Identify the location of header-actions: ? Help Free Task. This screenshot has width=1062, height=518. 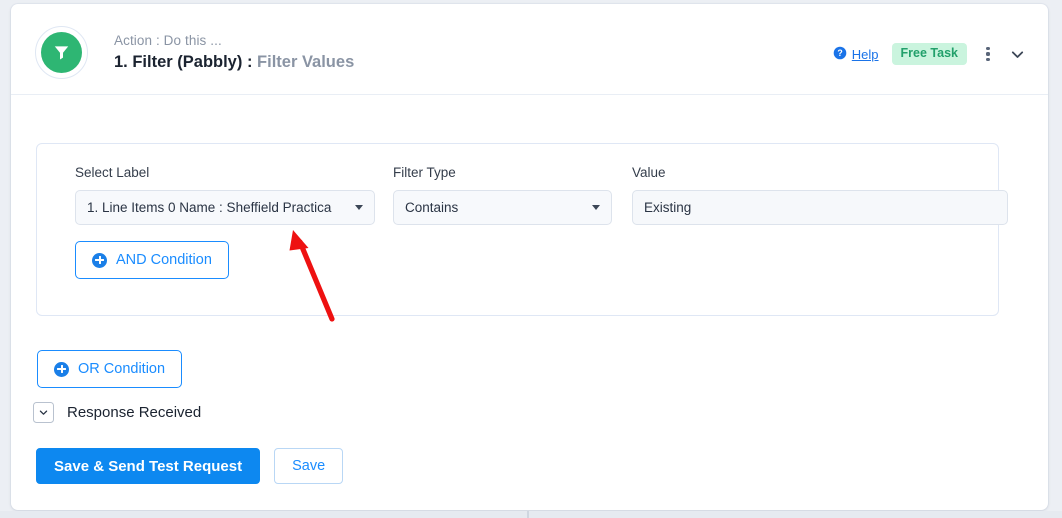
(929, 54).